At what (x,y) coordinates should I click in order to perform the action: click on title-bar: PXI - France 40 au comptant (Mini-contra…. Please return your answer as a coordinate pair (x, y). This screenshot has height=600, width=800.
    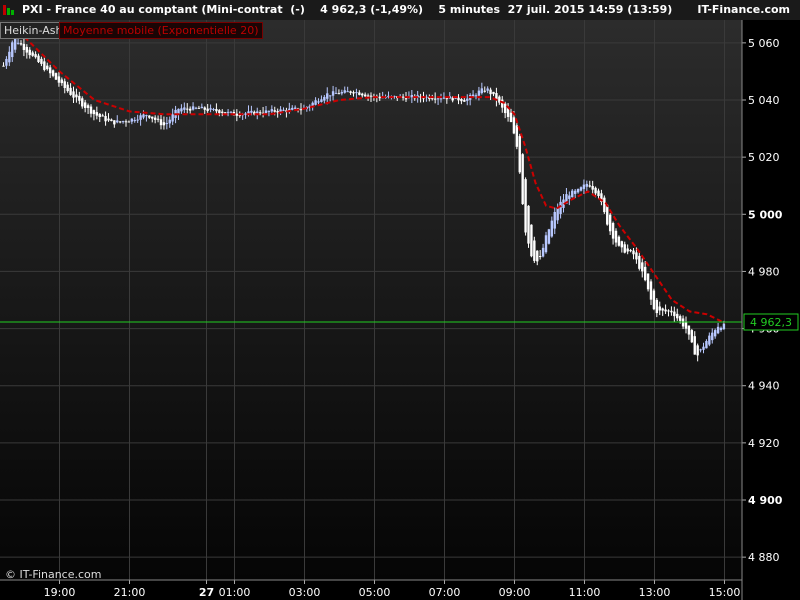
    Looking at the image, I should click on (400, 10).